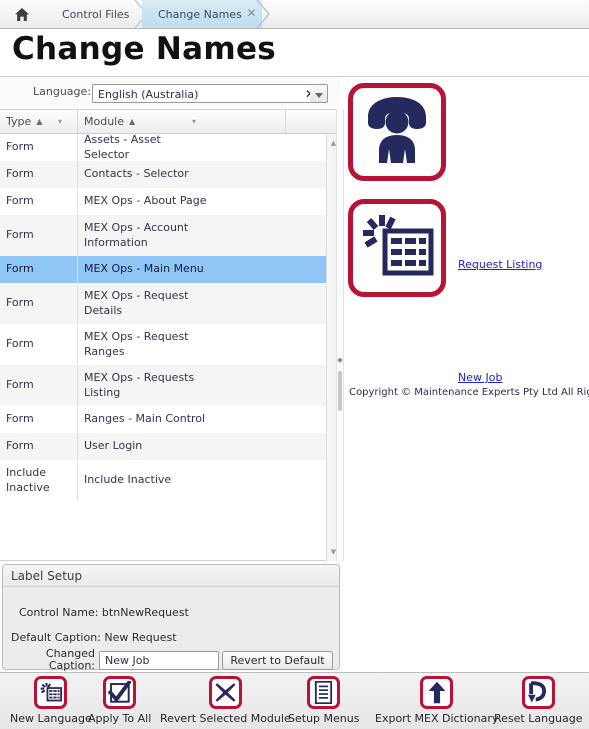  I want to click on changed-caption-value: New Job, so click(127, 660).